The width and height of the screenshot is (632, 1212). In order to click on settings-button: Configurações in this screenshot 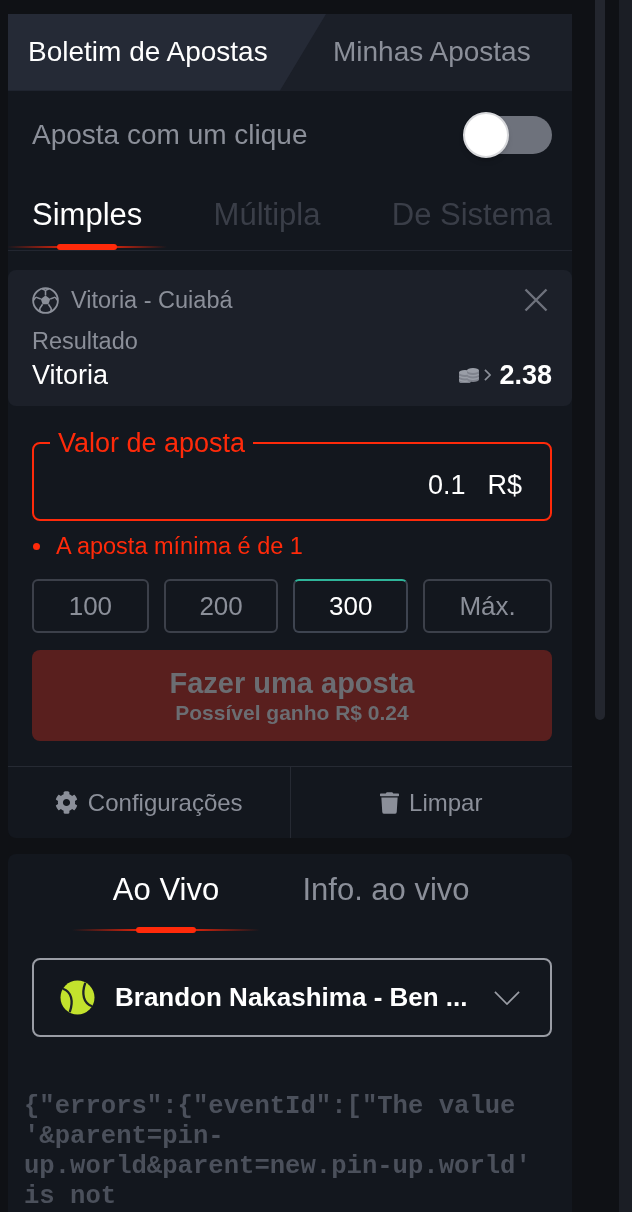, I will do `click(149, 802)`.